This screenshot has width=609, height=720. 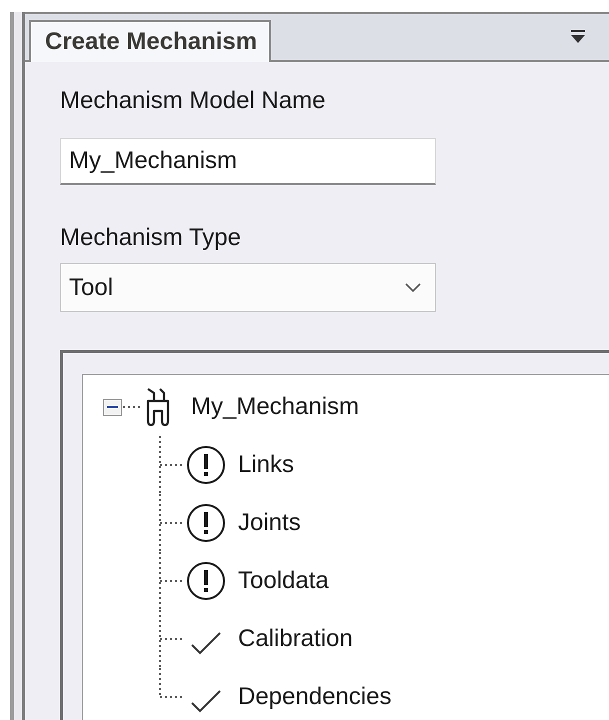 I want to click on tree-item: My_Mechanism, so click(x=275, y=407).